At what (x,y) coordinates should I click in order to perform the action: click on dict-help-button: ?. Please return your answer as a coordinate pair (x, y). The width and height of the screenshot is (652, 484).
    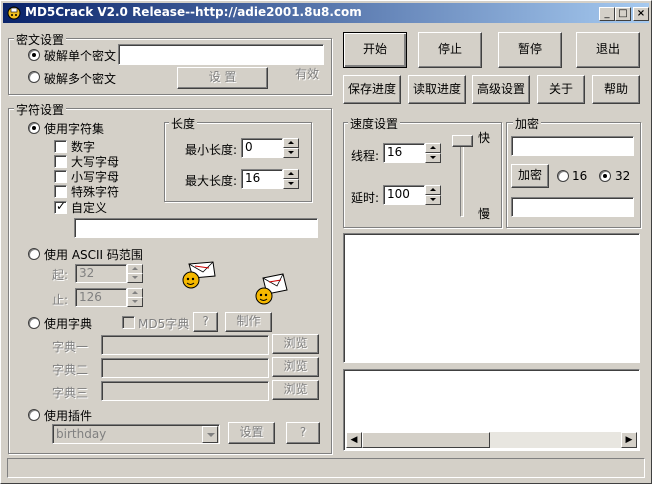
    Looking at the image, I should click on (205, 322).